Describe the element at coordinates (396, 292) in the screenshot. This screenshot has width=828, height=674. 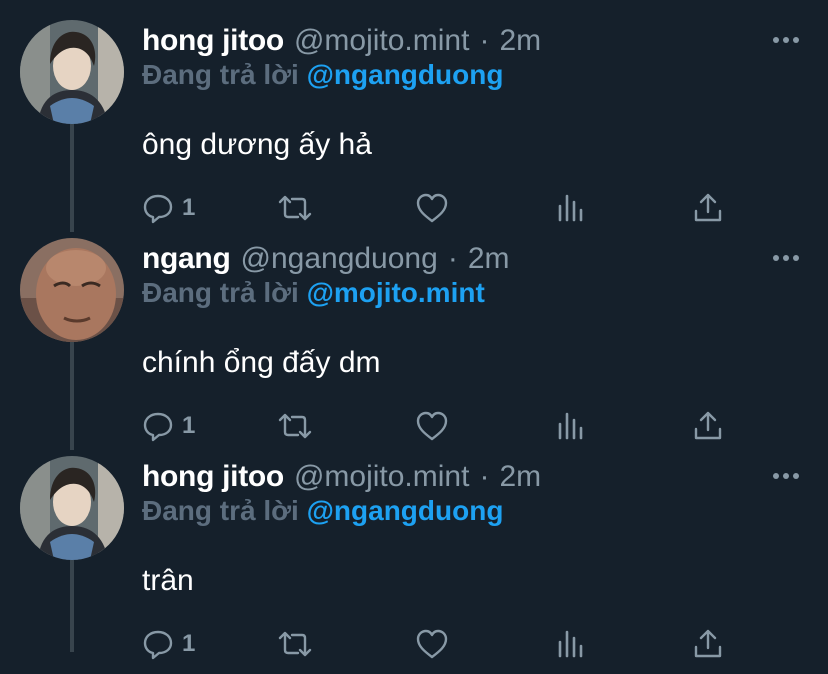
I see `mention-link: @mojito.mint` at that location.